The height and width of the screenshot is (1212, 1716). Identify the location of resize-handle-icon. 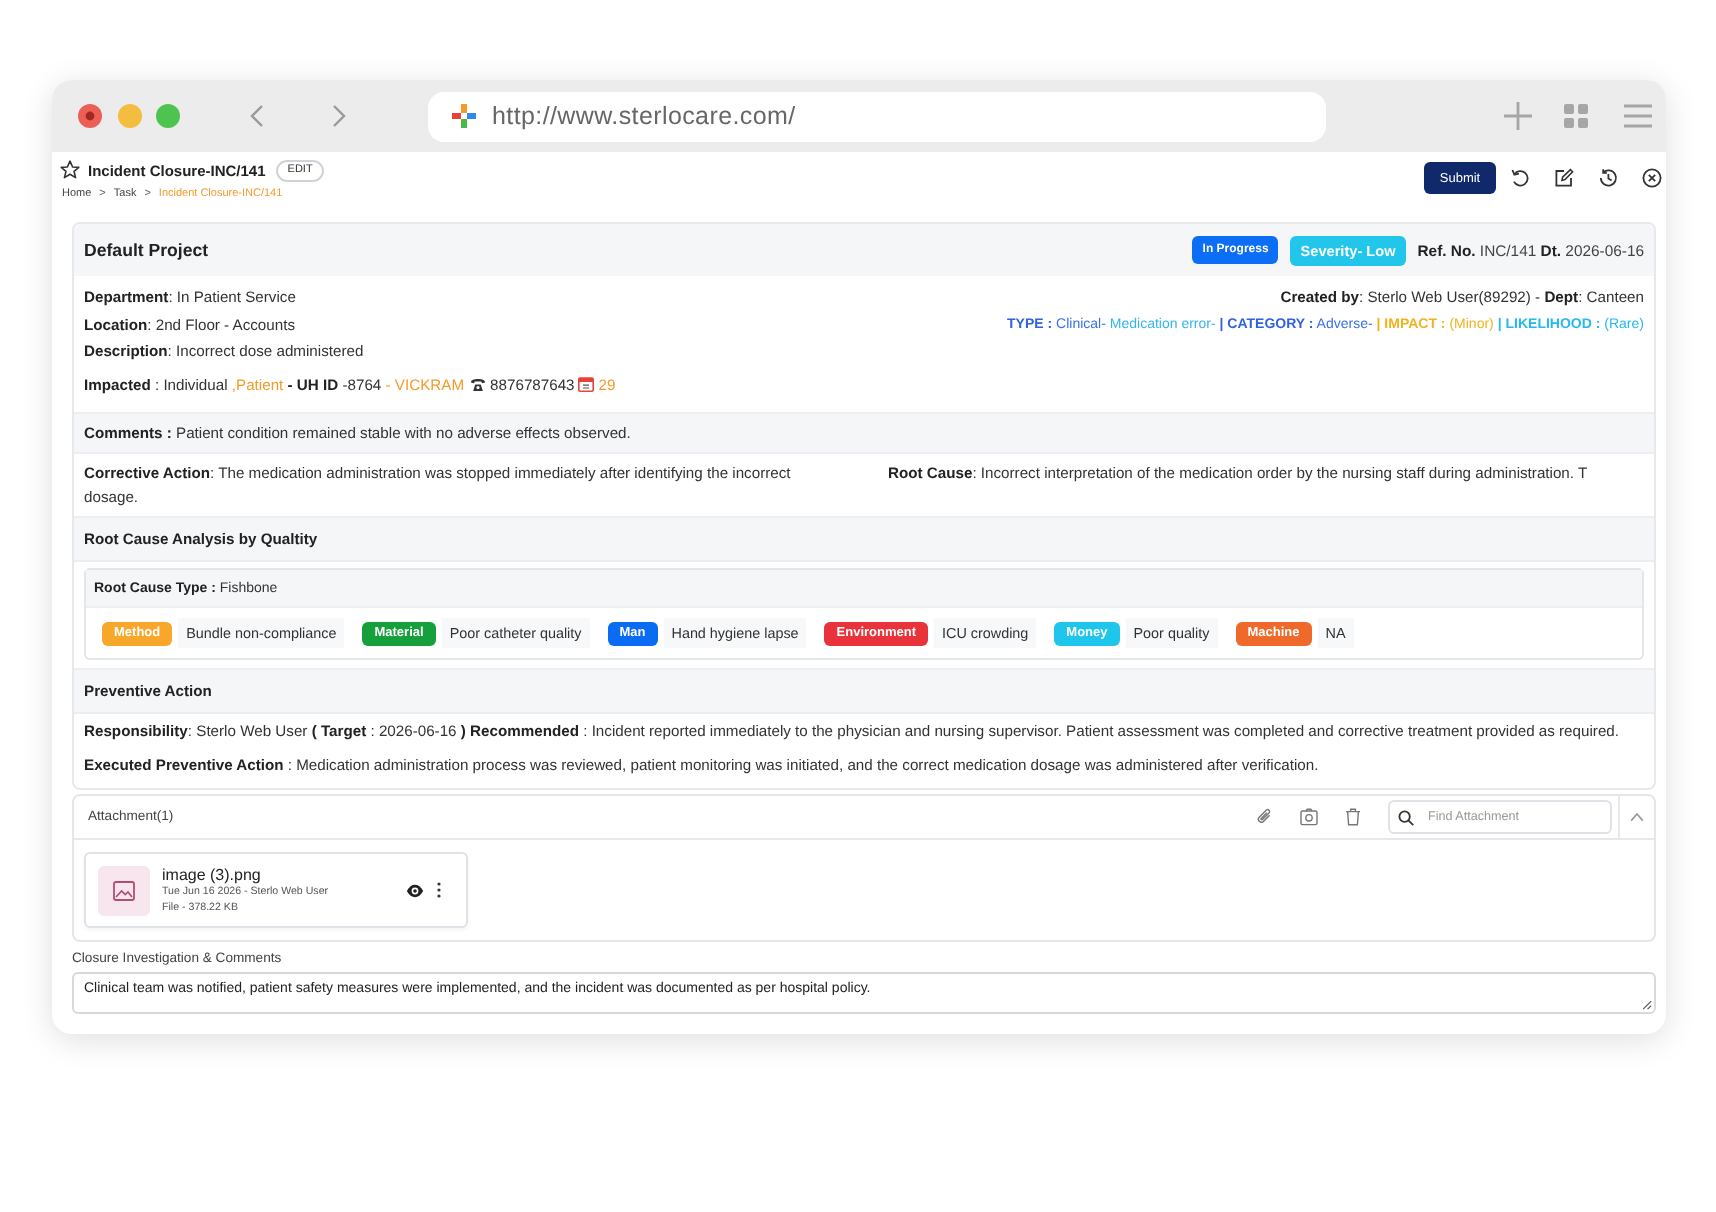
(1647, 1005).